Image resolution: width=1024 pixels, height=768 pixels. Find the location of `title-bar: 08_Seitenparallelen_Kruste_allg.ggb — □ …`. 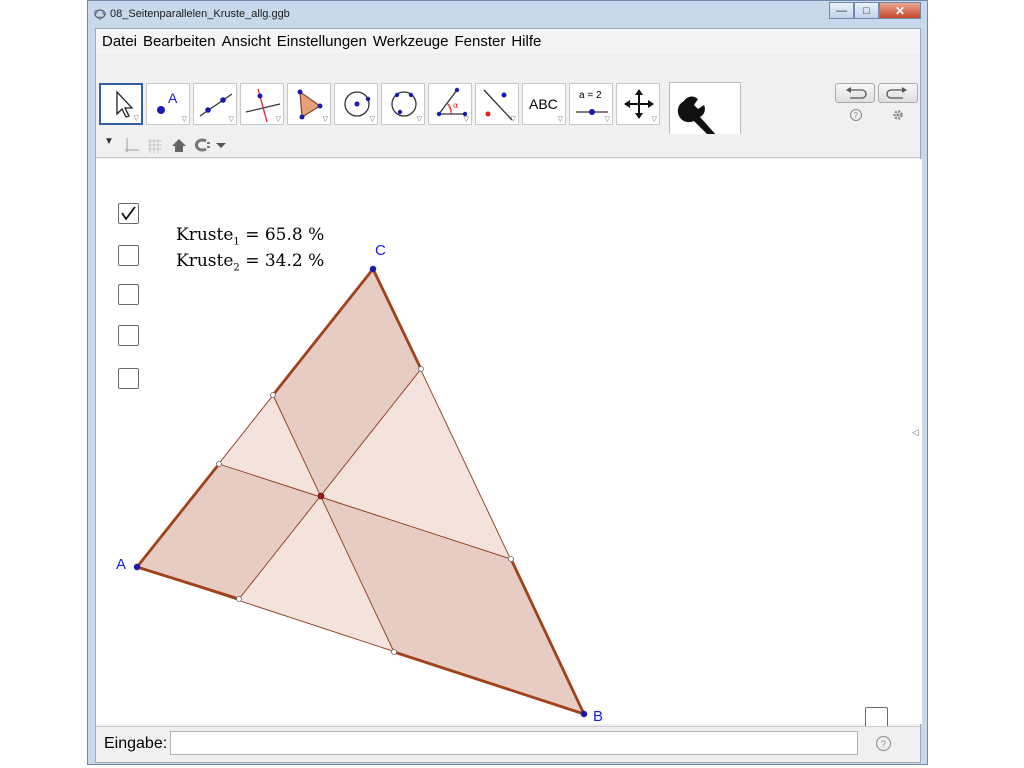

title-bar: 08_Seitenparallelen_Kruste_allg.ggb — □ … is located at coordinates (507, 14).